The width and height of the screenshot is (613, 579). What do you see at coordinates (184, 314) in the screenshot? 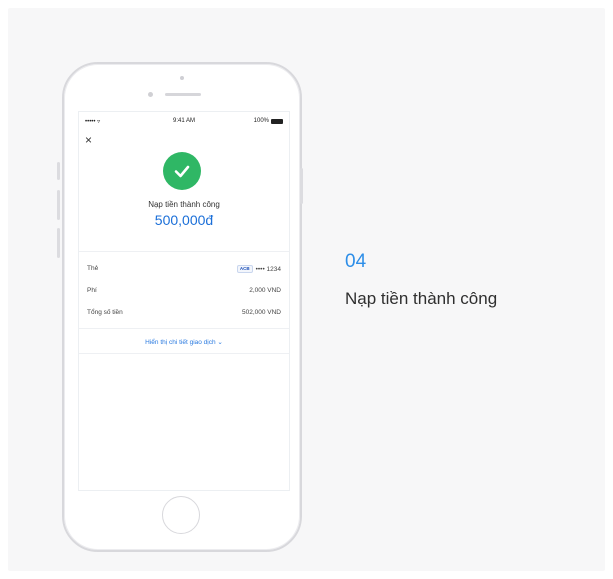
I see `detail-row-total: Tổng số tiền 502,000 VND` at bounding box center [184, 314].